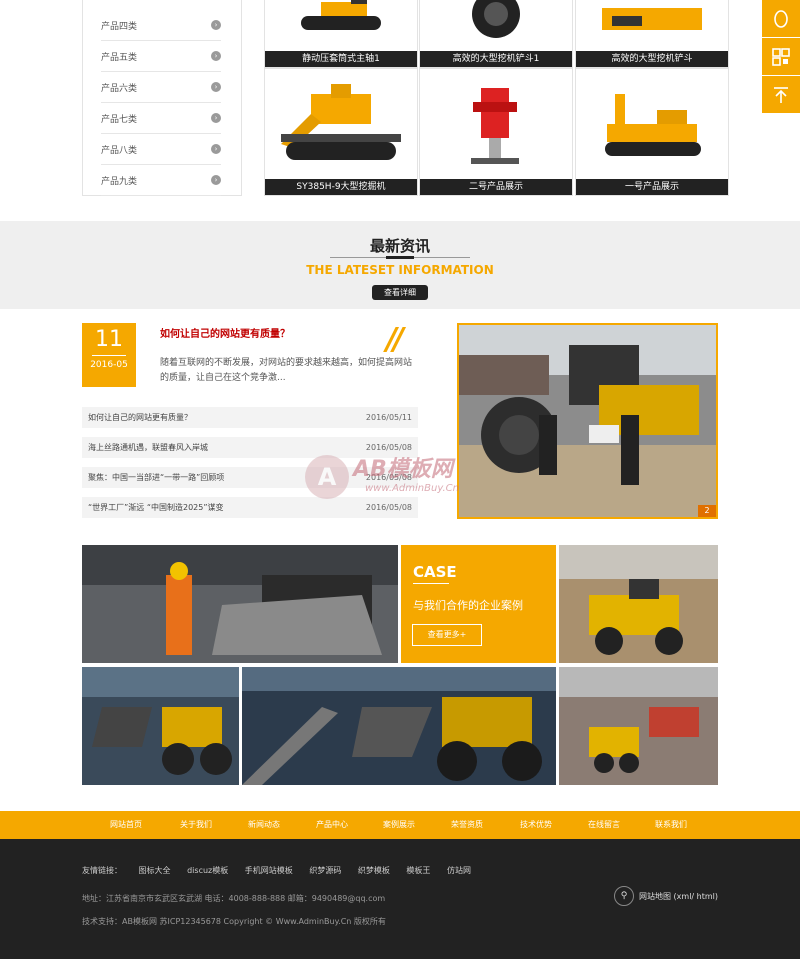  I want to click on sidebar-item: 产品四类 ›, so click(161, 25).